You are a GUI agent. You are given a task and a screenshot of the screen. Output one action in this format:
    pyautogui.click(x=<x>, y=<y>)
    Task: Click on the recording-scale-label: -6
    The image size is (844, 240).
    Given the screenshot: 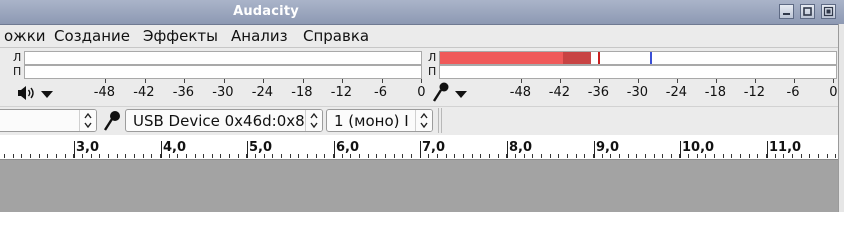 What is the action you would take?
    pyautogui.click(x=793, y=92)
    